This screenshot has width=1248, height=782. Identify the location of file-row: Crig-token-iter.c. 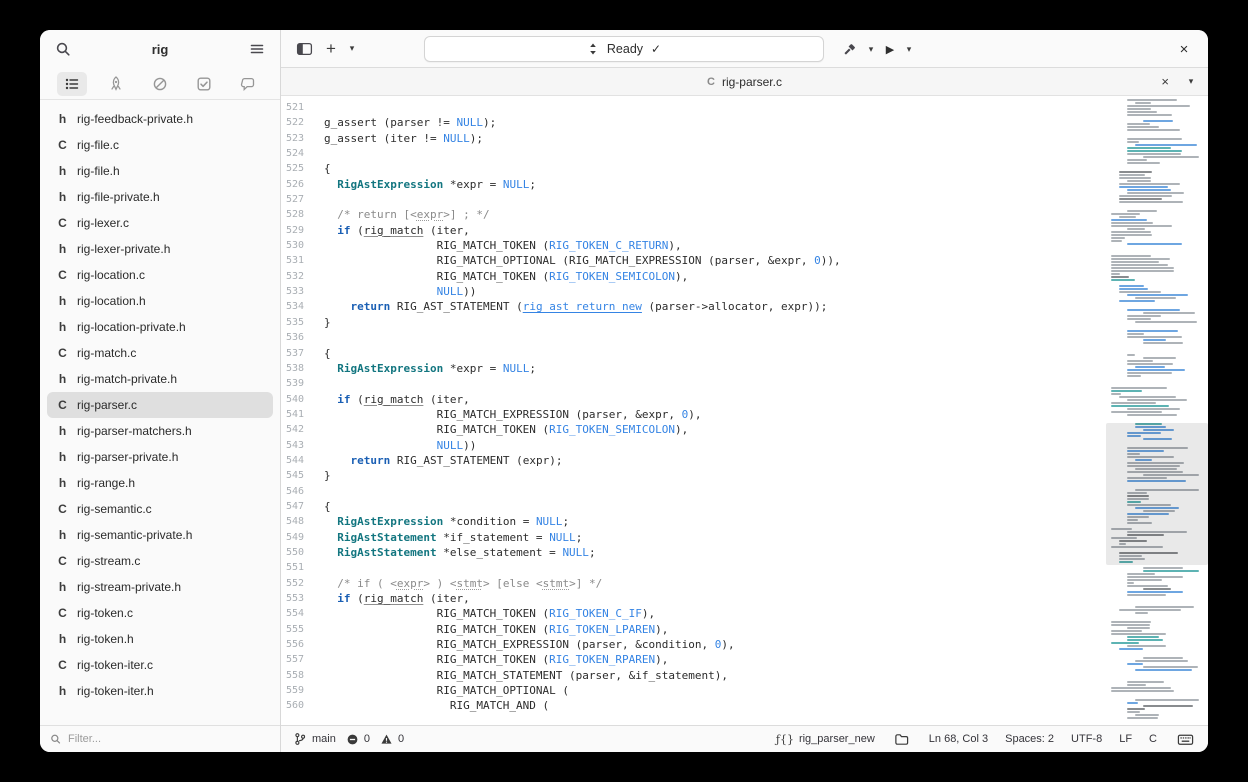
(160, 665).